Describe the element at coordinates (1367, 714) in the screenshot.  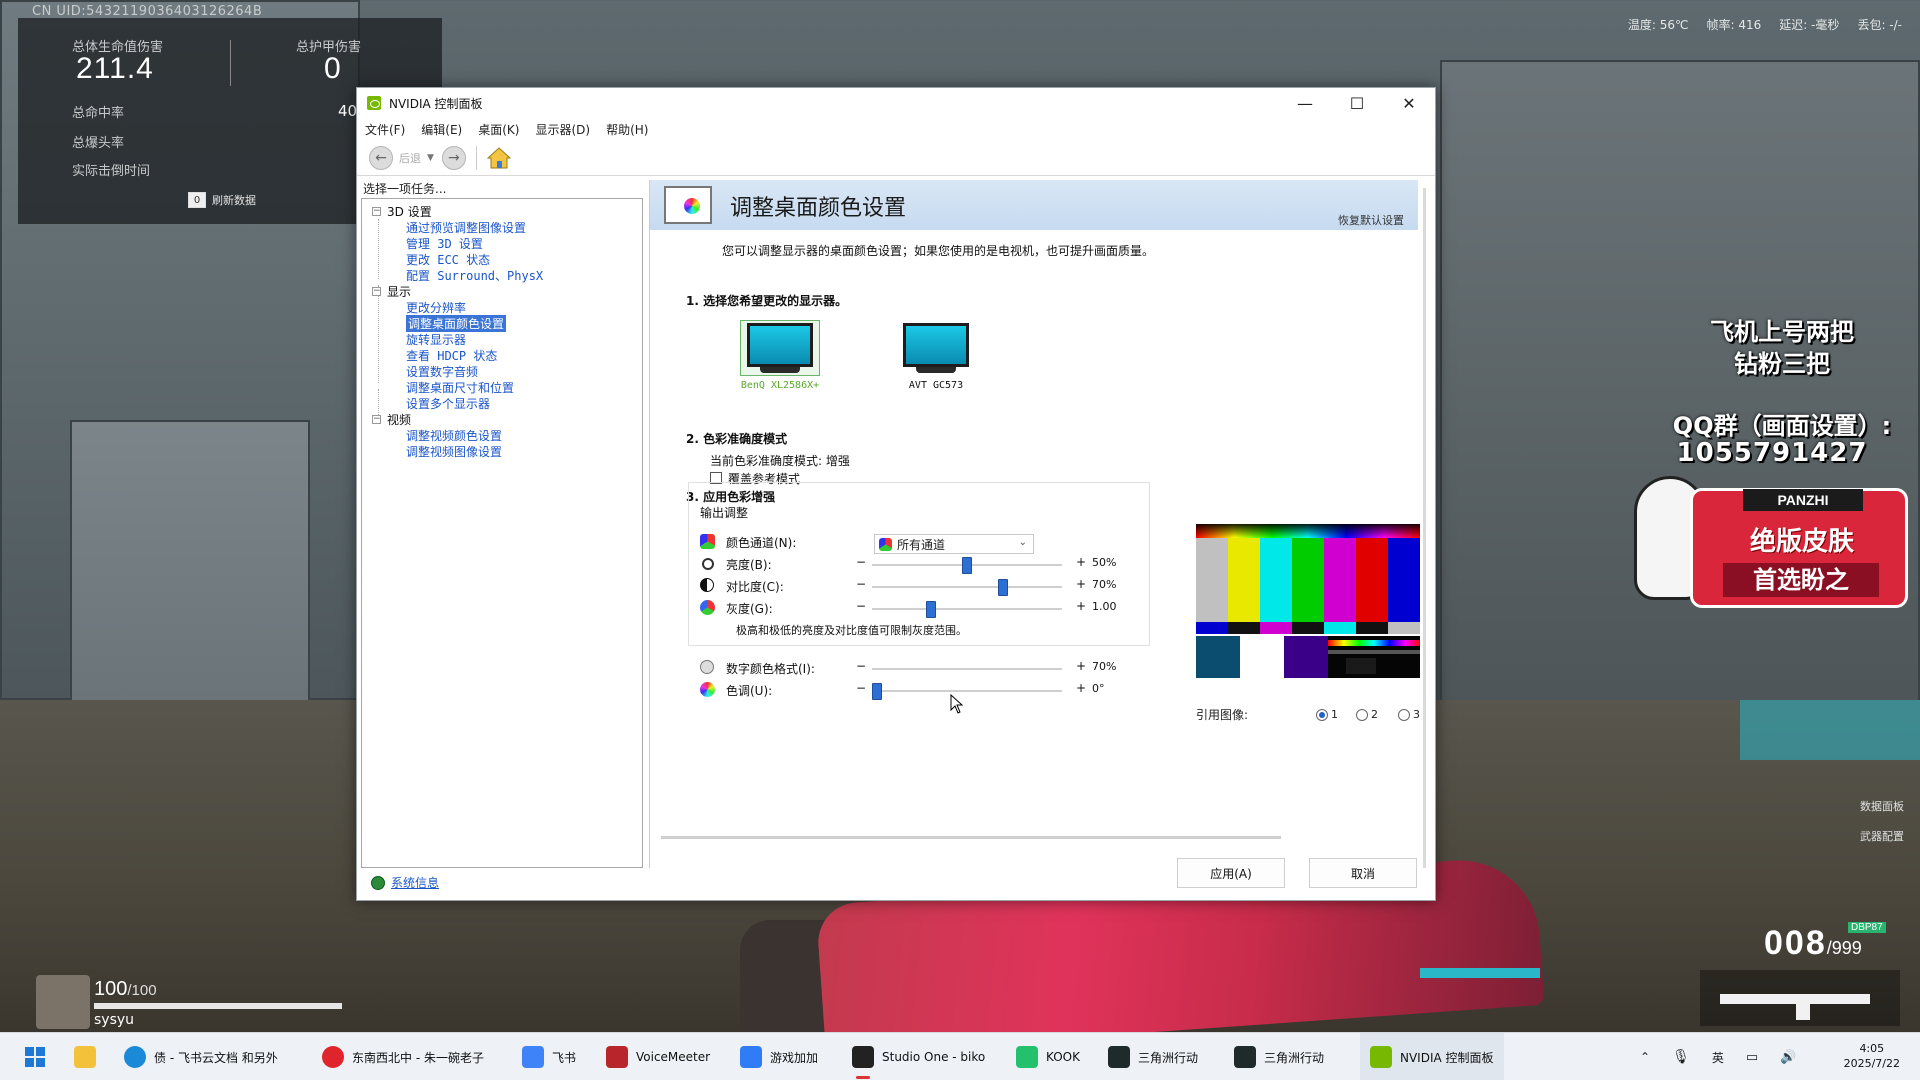
I see `reference-option-2: 2` at that location.